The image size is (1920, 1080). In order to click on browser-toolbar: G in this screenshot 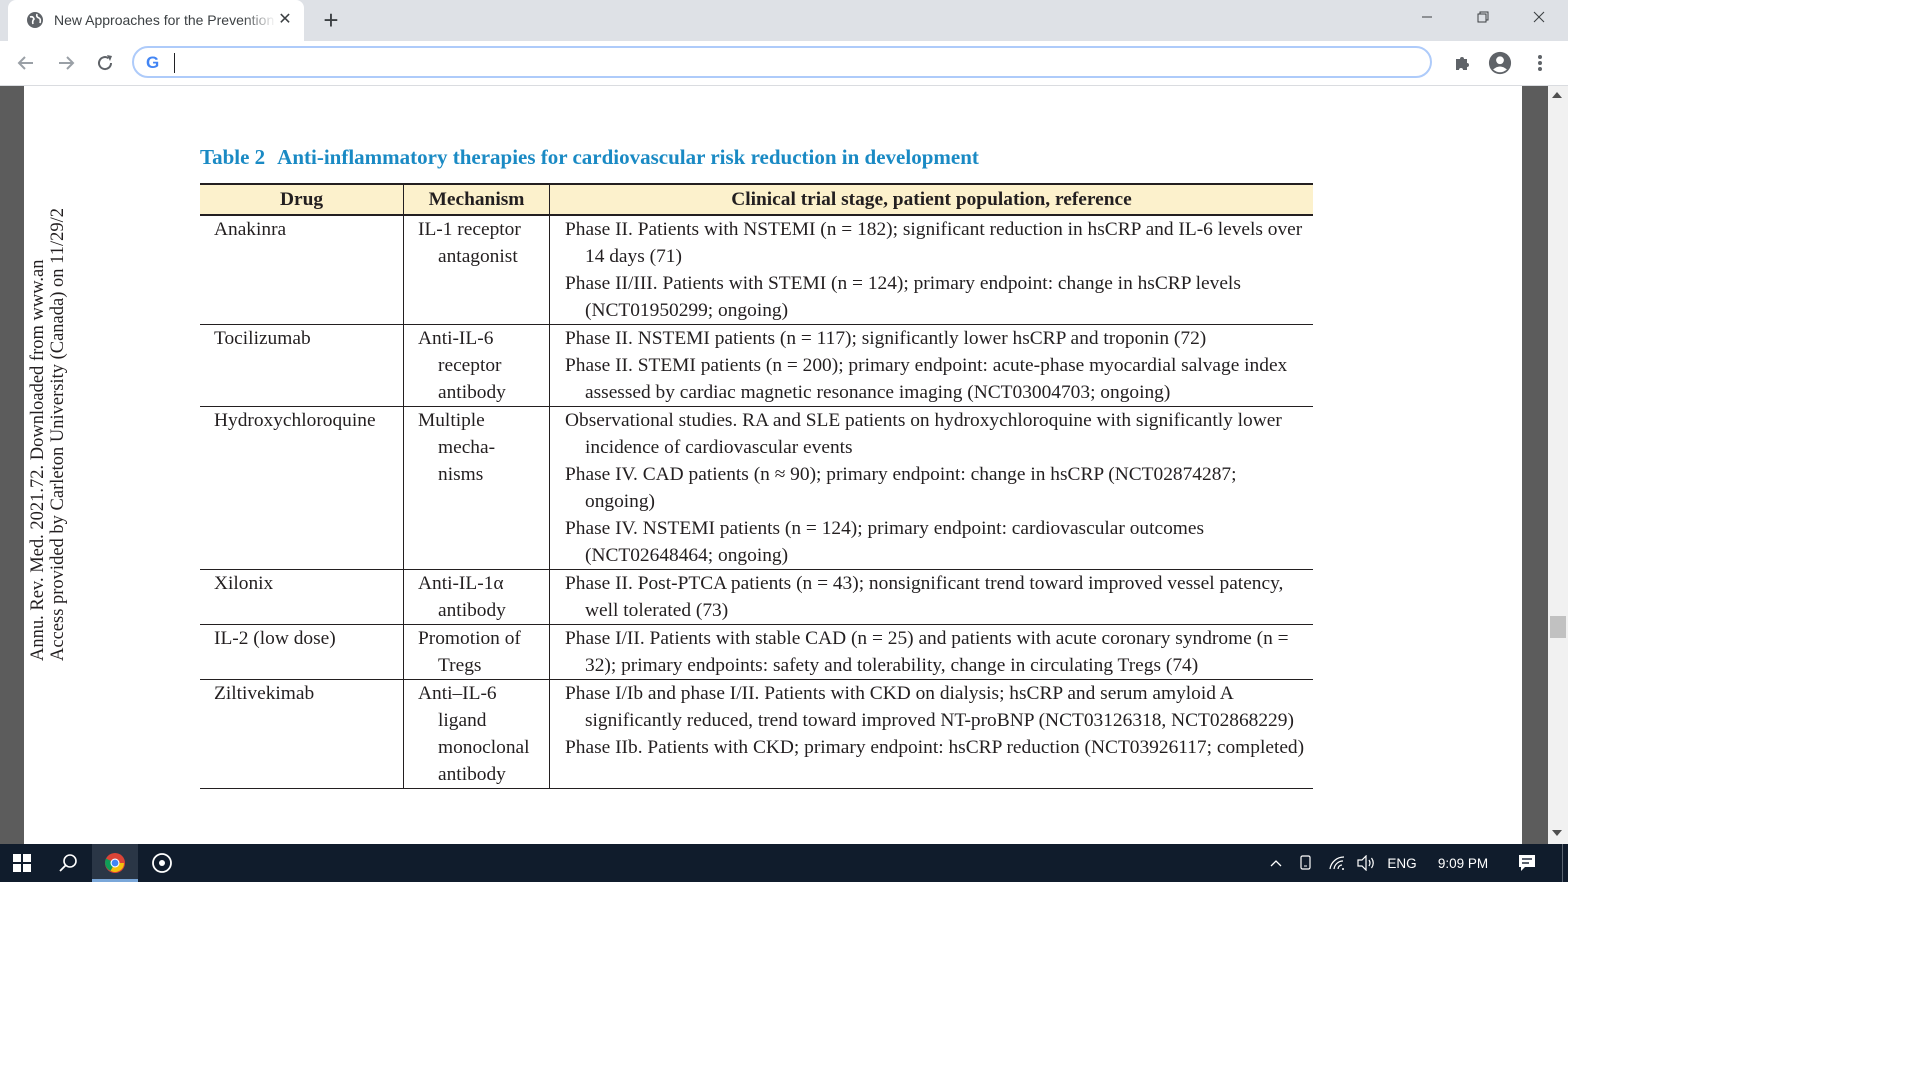, I will do `click(784, 63)`.